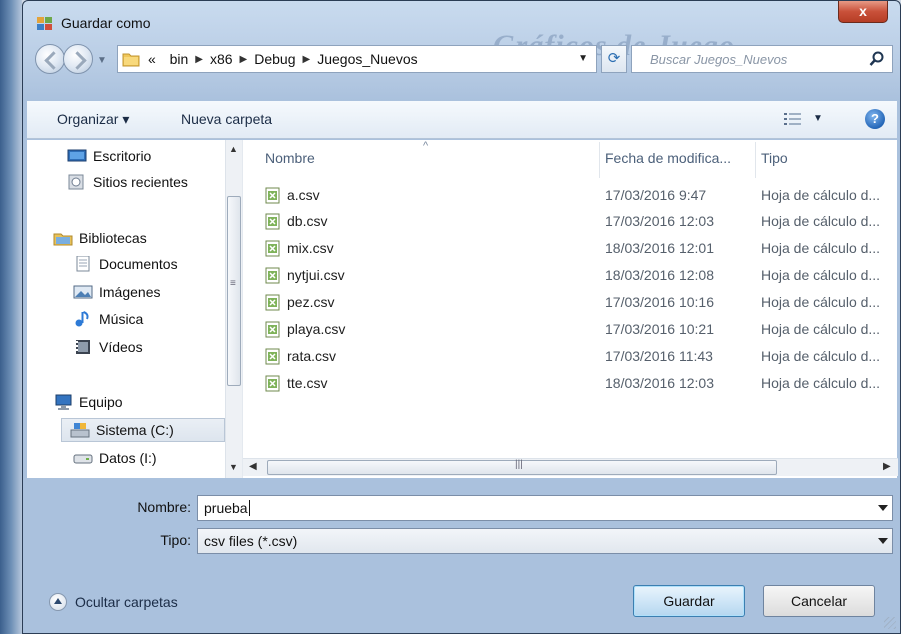  I want to click on breadcrumb-item-debug: Debug, so click(274, 59).